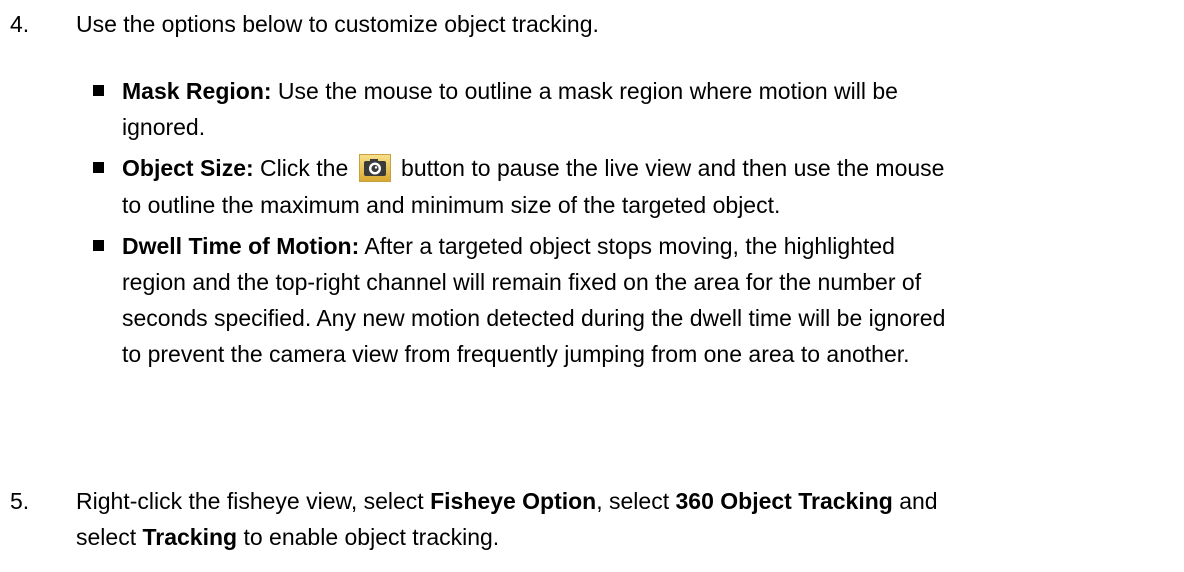  Describe the element at coordinates (374, 168) in the screenshot. I see `camera-snapshot-icon` at that location.